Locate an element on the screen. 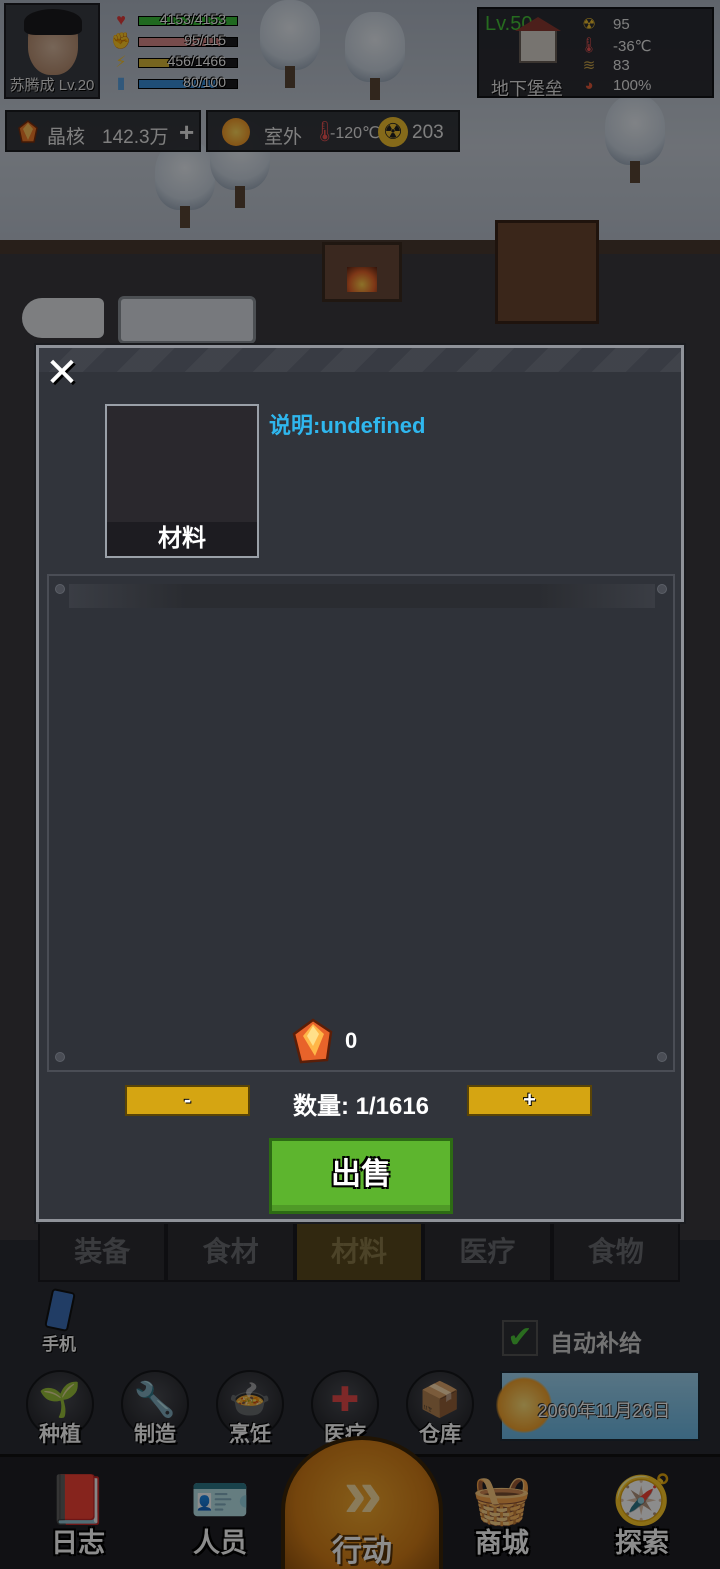  item-category-caption: 材料 is located at coordinates (182, 539).